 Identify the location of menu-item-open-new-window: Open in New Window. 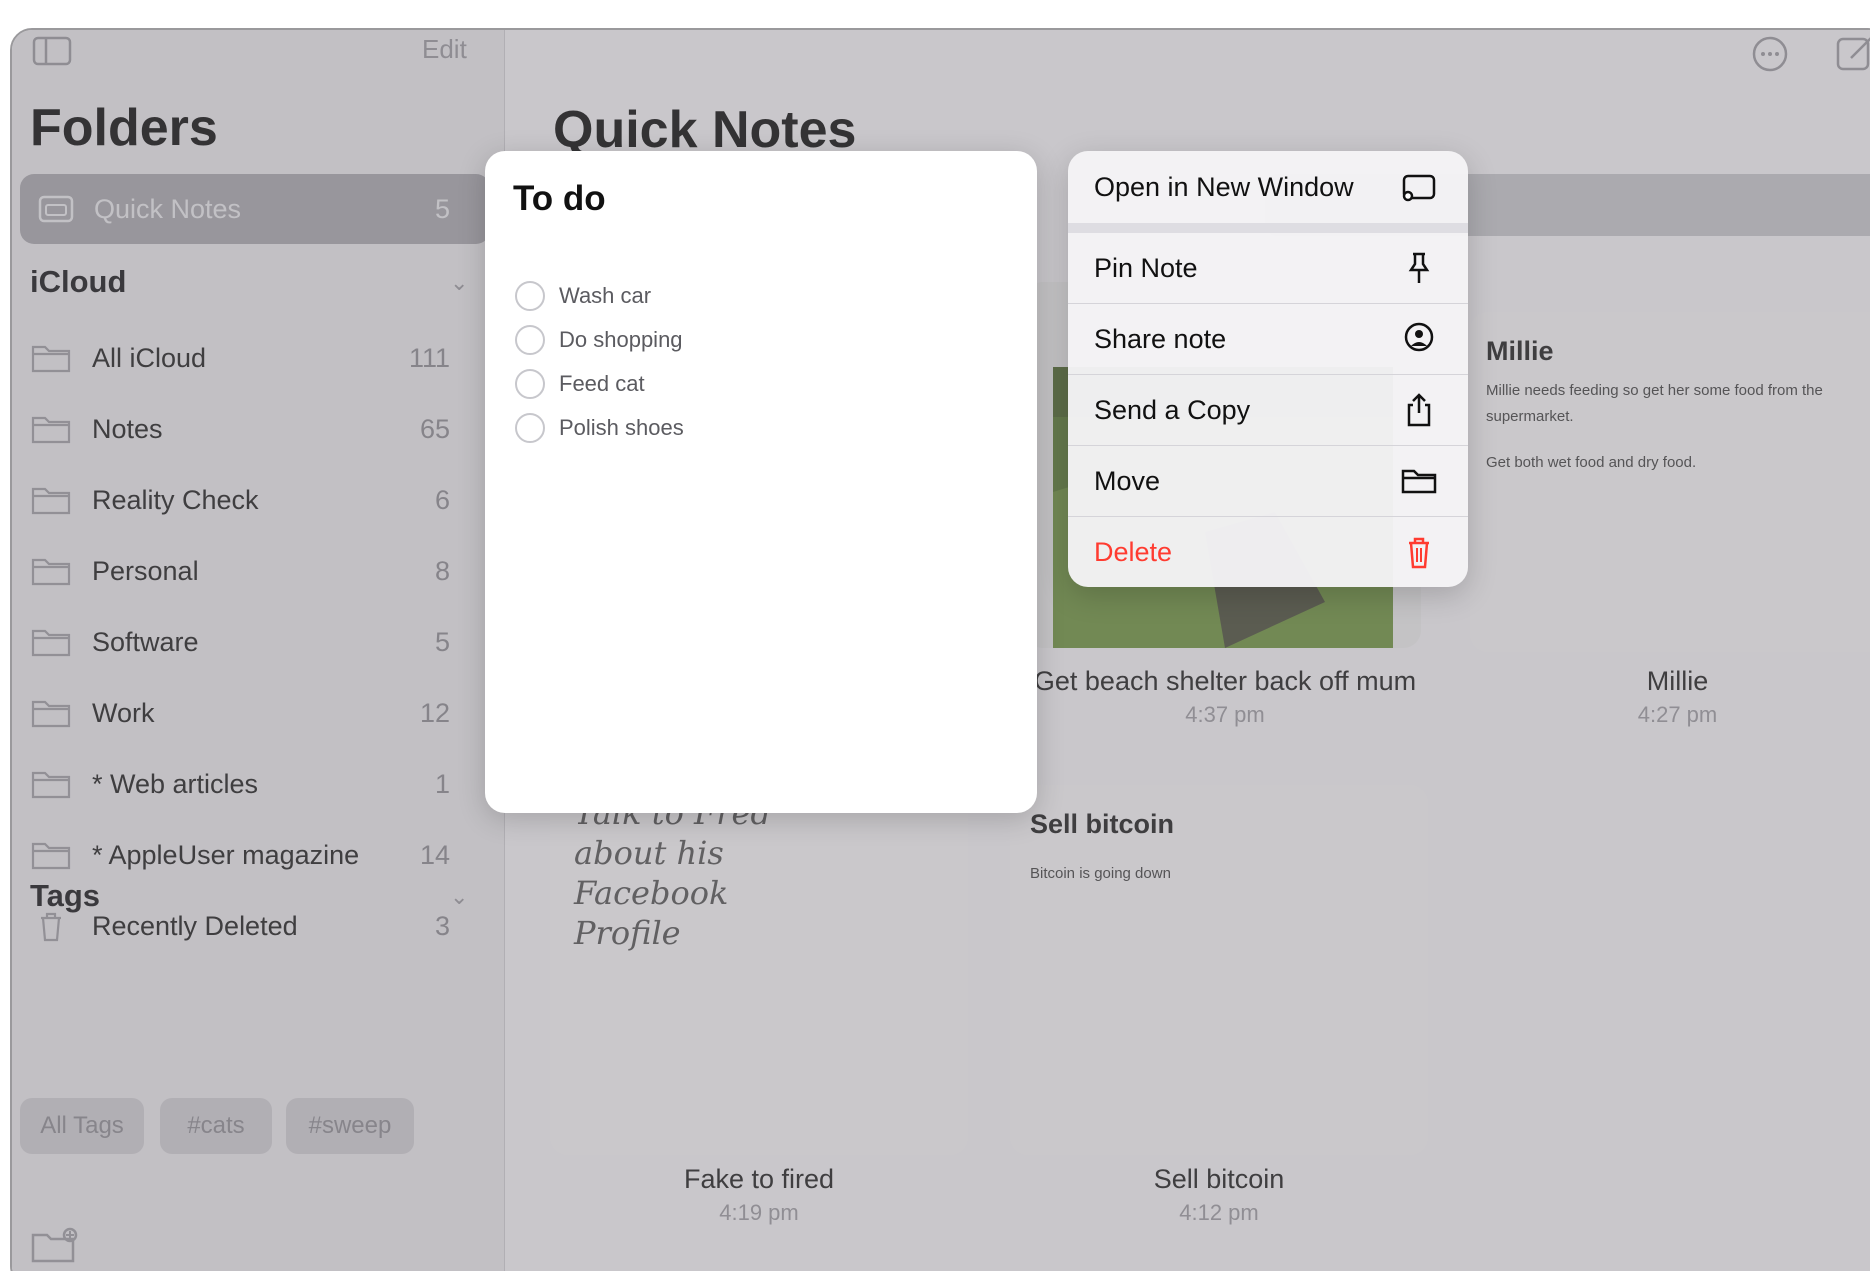
(1268, 187).